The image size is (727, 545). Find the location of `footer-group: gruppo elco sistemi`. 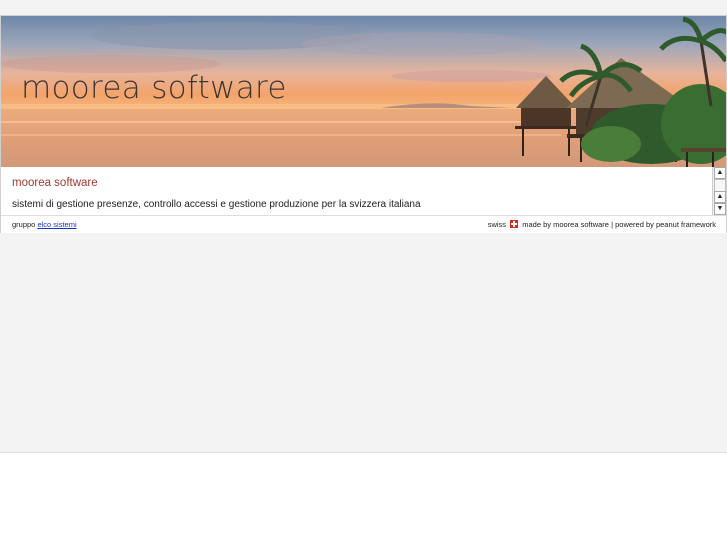

footer-group: gruppo elco sistemi is located at coordinates (44, 224).